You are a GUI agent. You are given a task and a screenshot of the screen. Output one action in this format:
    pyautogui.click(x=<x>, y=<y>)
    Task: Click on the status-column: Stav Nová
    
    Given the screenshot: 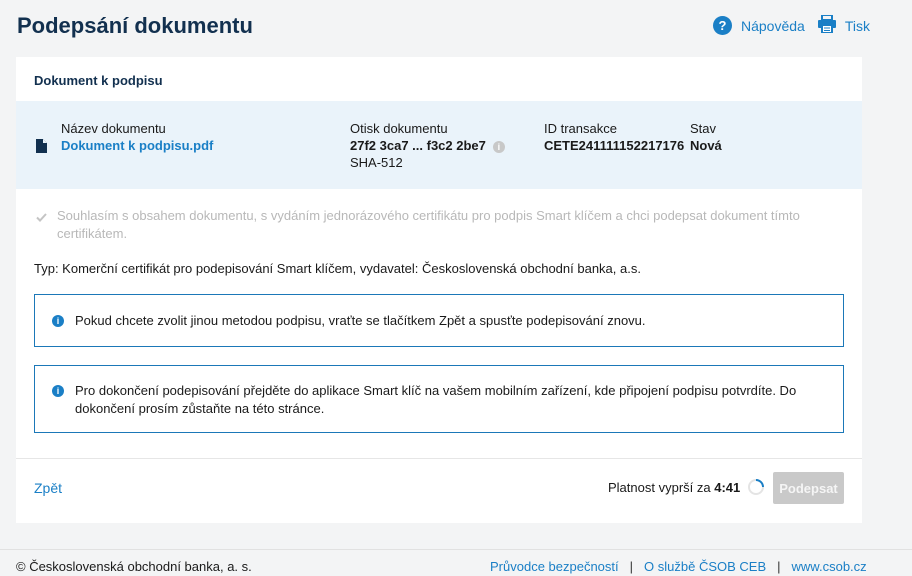 What is the action you would take?
    pyautogui.click(x=706, y=137)
    